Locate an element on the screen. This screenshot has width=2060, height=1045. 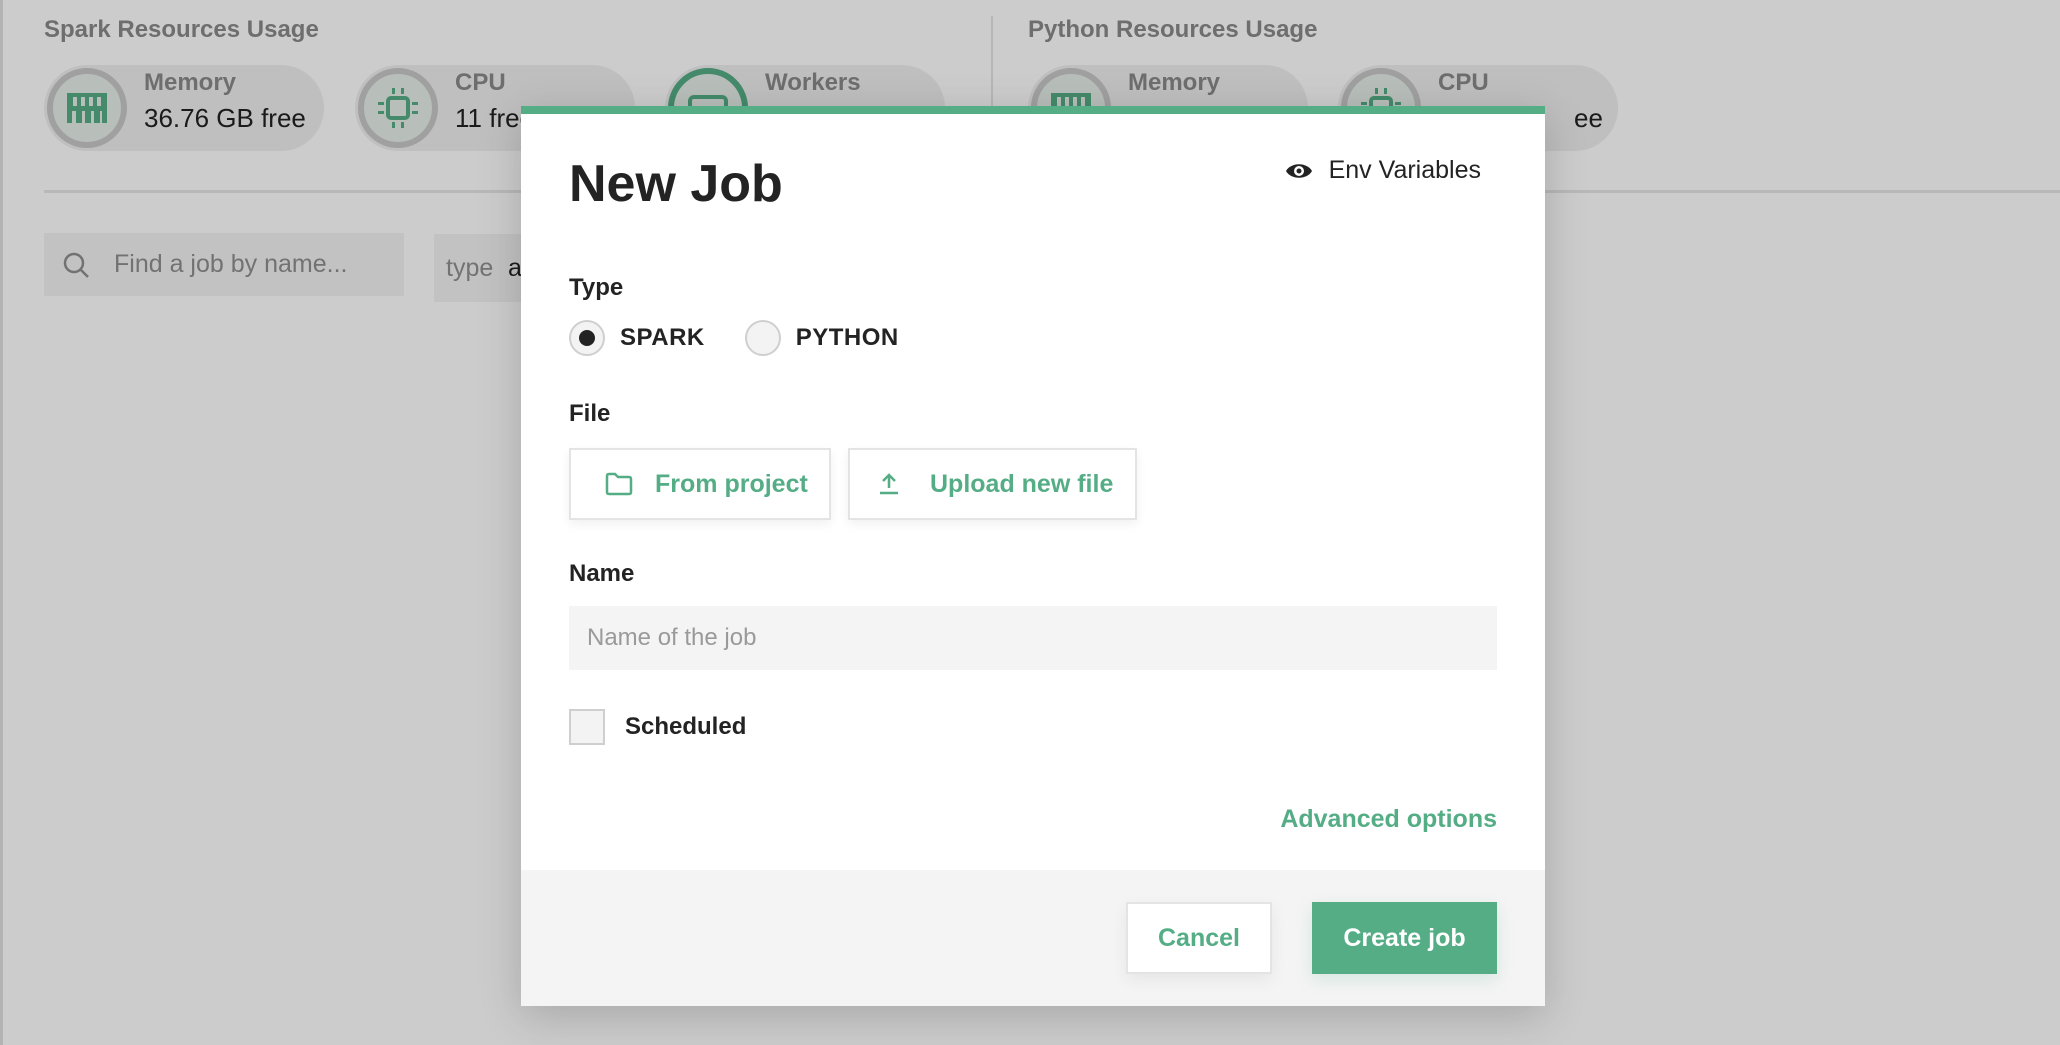
upload-new-file-label: Upload new file is located at coordinates (1022, 483).